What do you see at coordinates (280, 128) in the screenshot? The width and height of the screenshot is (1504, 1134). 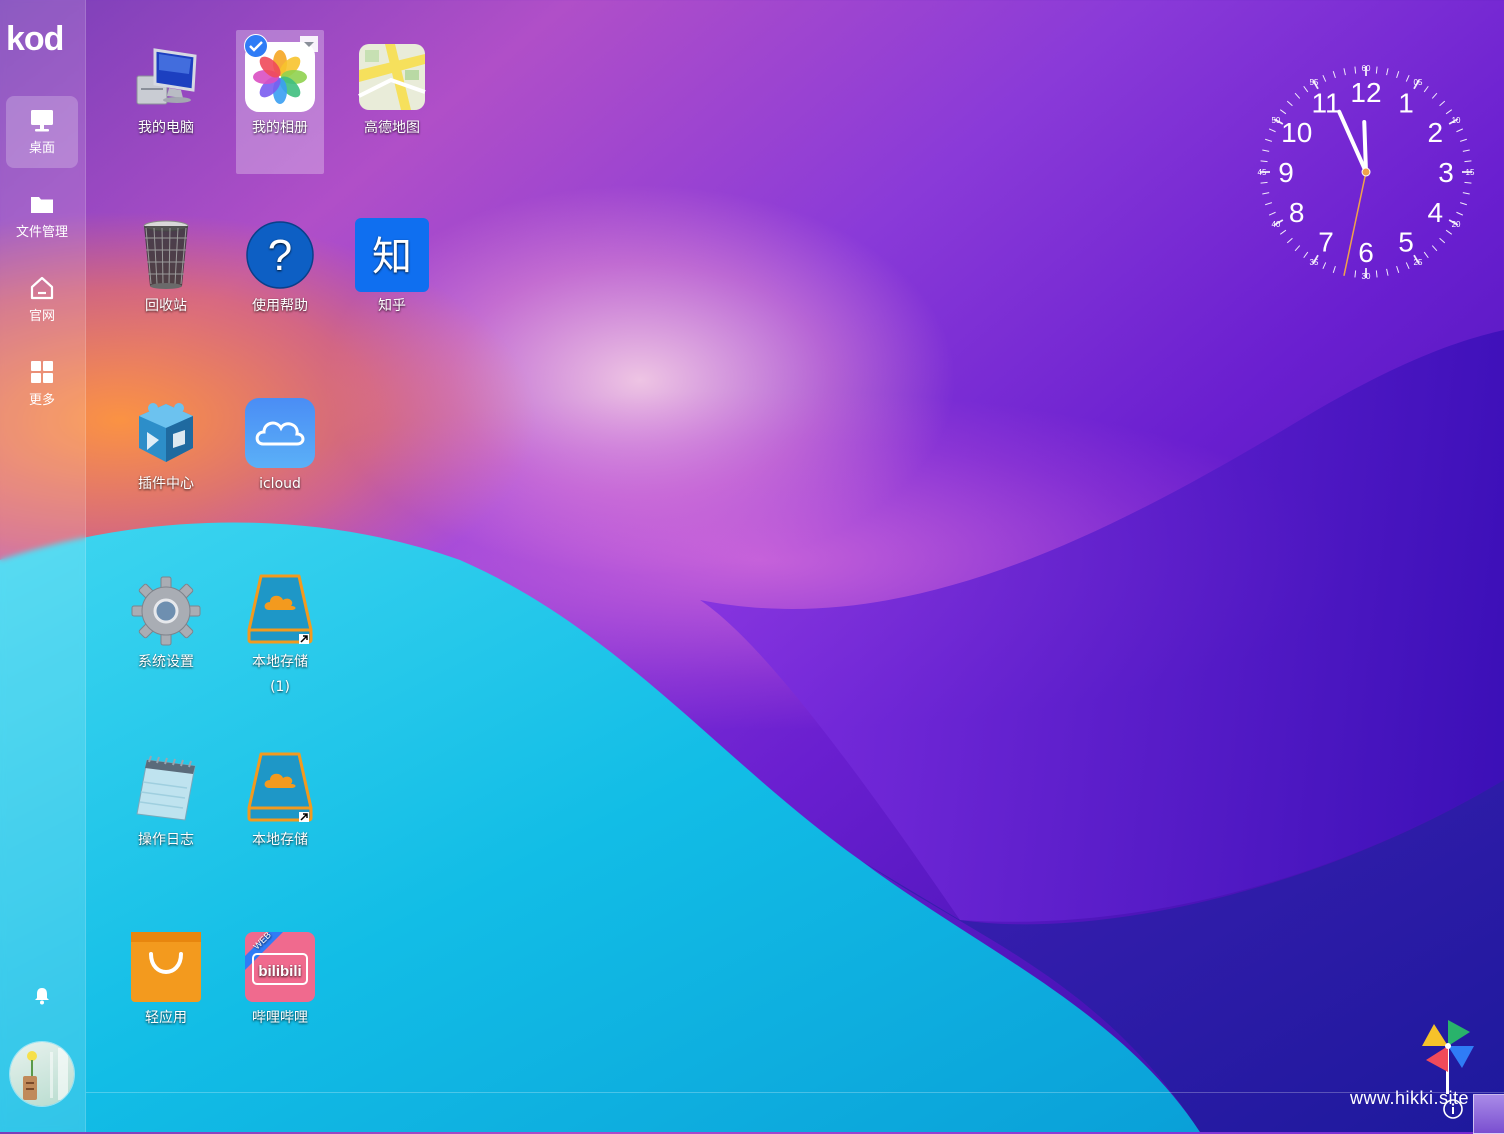 I see `icon-label: 我的相册` at bounding box center [280, 128].